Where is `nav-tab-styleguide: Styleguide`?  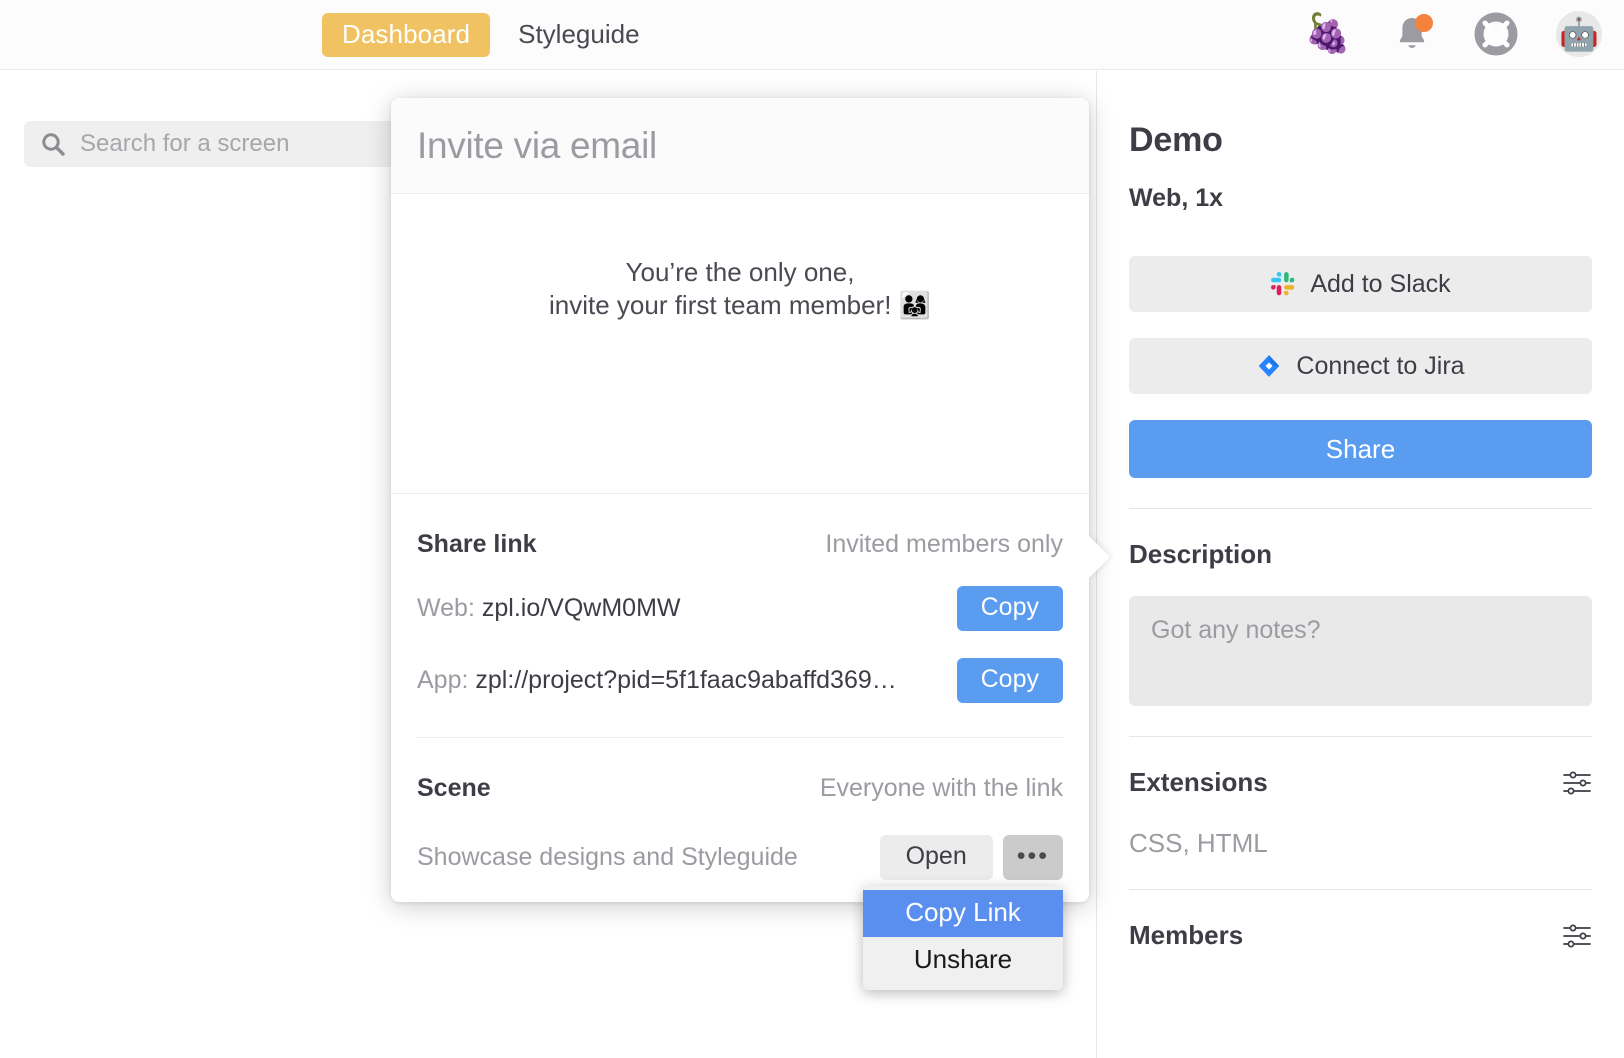
nav-tab-styleguide: Styleguide is located at coordinates (578, 35).